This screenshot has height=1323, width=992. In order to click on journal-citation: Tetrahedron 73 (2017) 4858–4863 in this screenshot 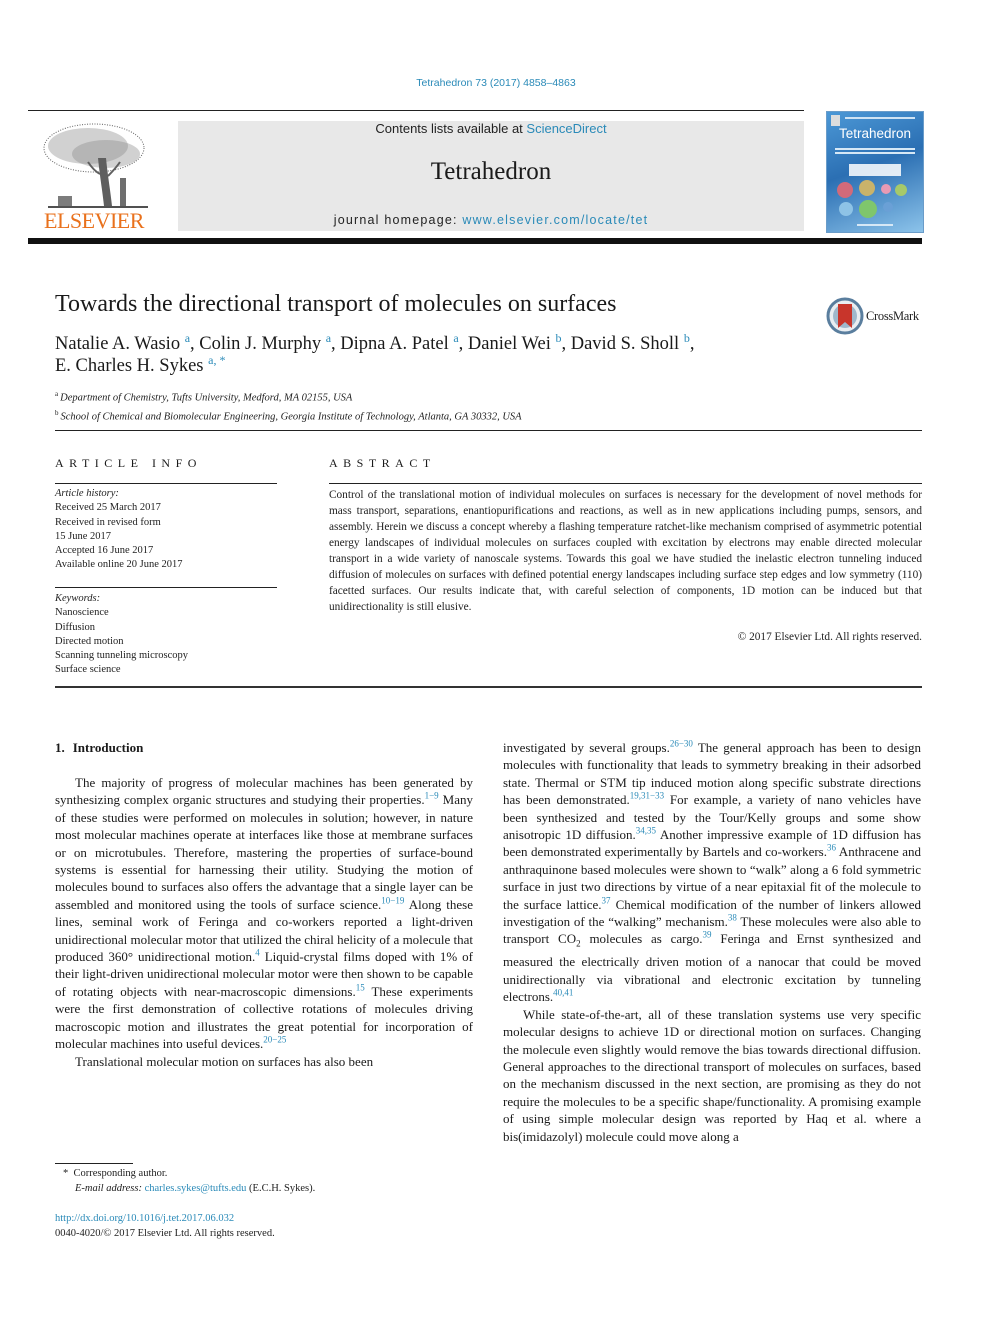, I will do `click(496, 83)`.